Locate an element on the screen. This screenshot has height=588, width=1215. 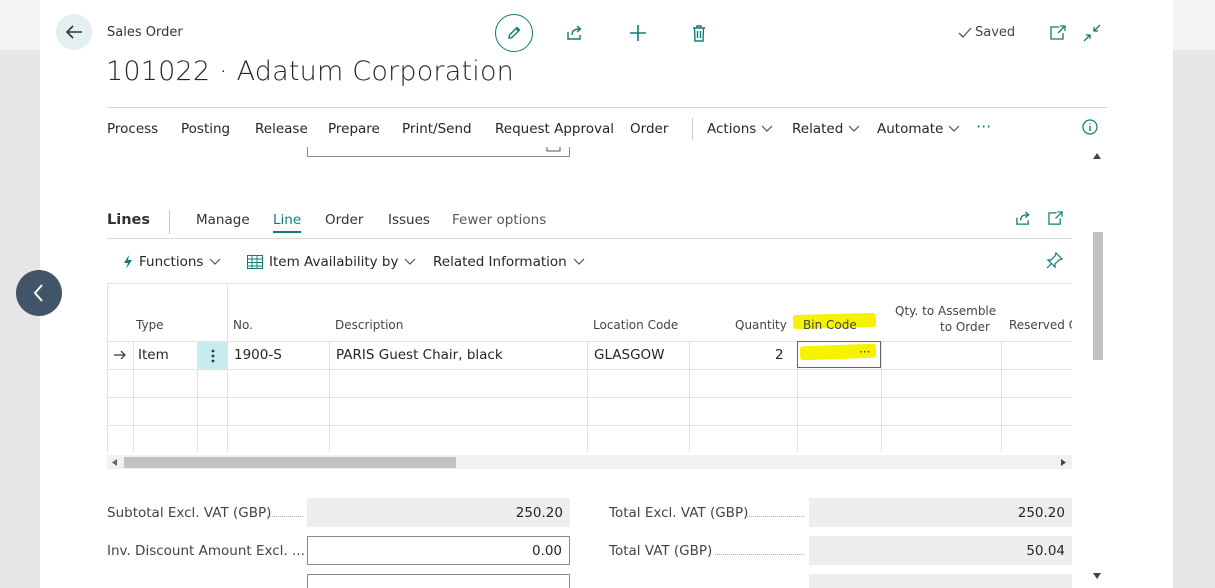
pin-icon is located at coordinates (1054, 260).